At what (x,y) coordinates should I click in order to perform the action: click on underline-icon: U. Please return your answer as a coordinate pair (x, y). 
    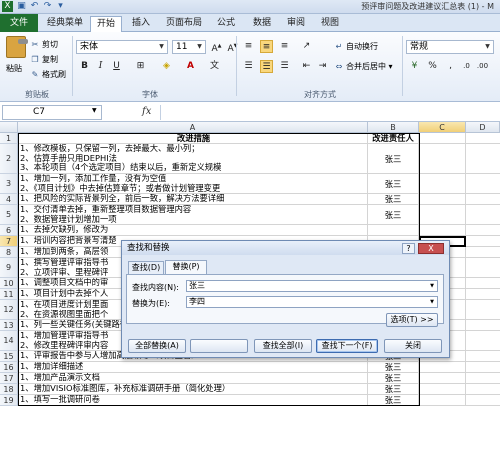
    Looking at the image, I should click on (116, 66).